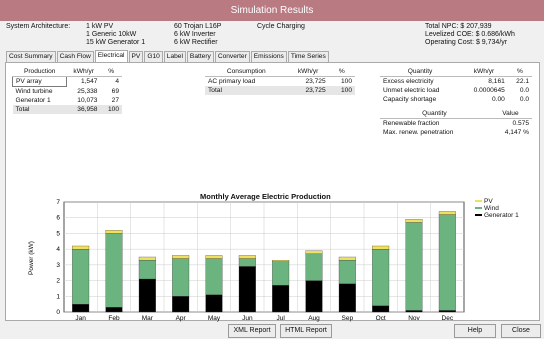  Describe the element at coordinates (381, 318) in the screenshot. I see `x-tick-label: Oct` at that location.